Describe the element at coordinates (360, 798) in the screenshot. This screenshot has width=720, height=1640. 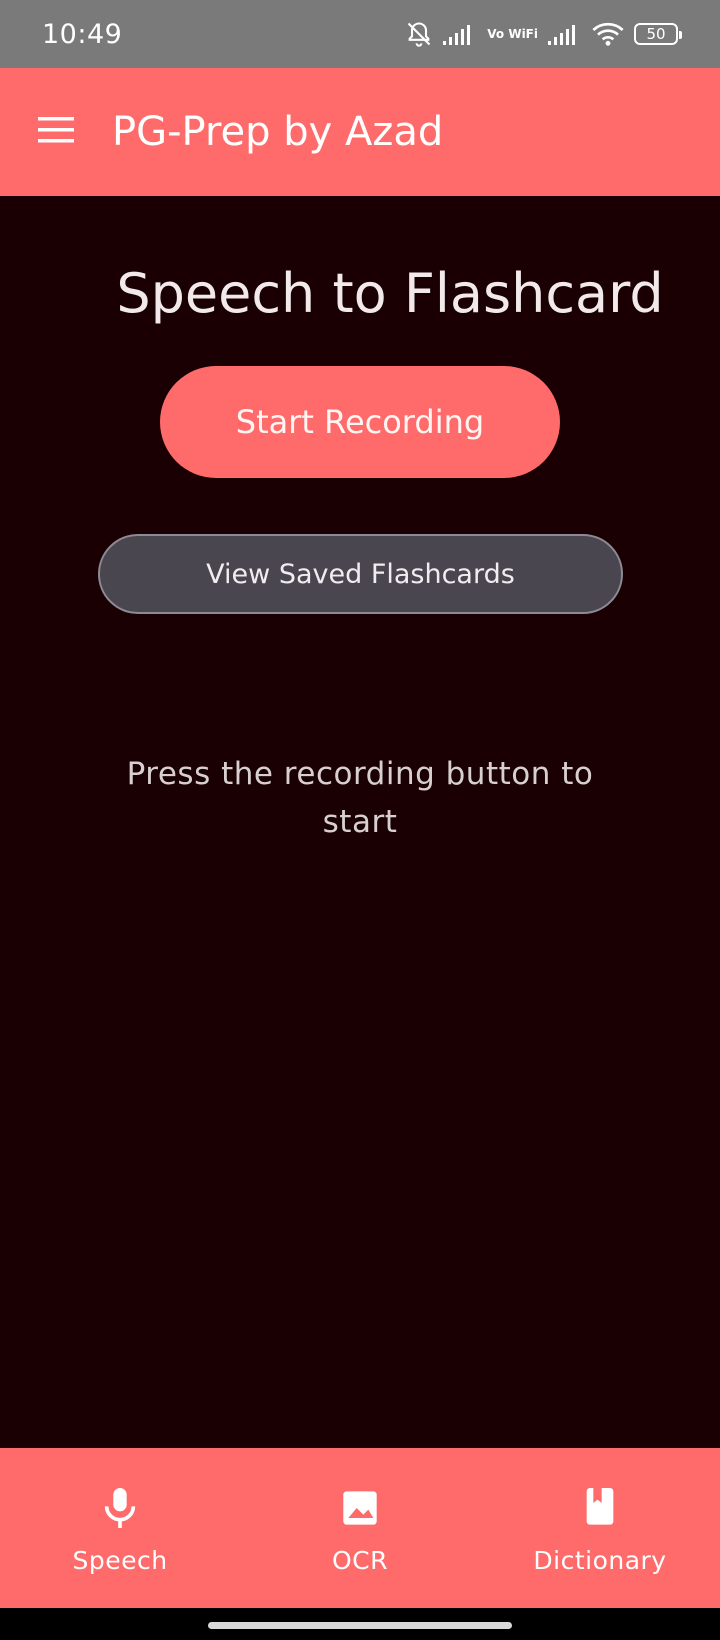
I see `hint-text: Press the recording button to start` at that location.